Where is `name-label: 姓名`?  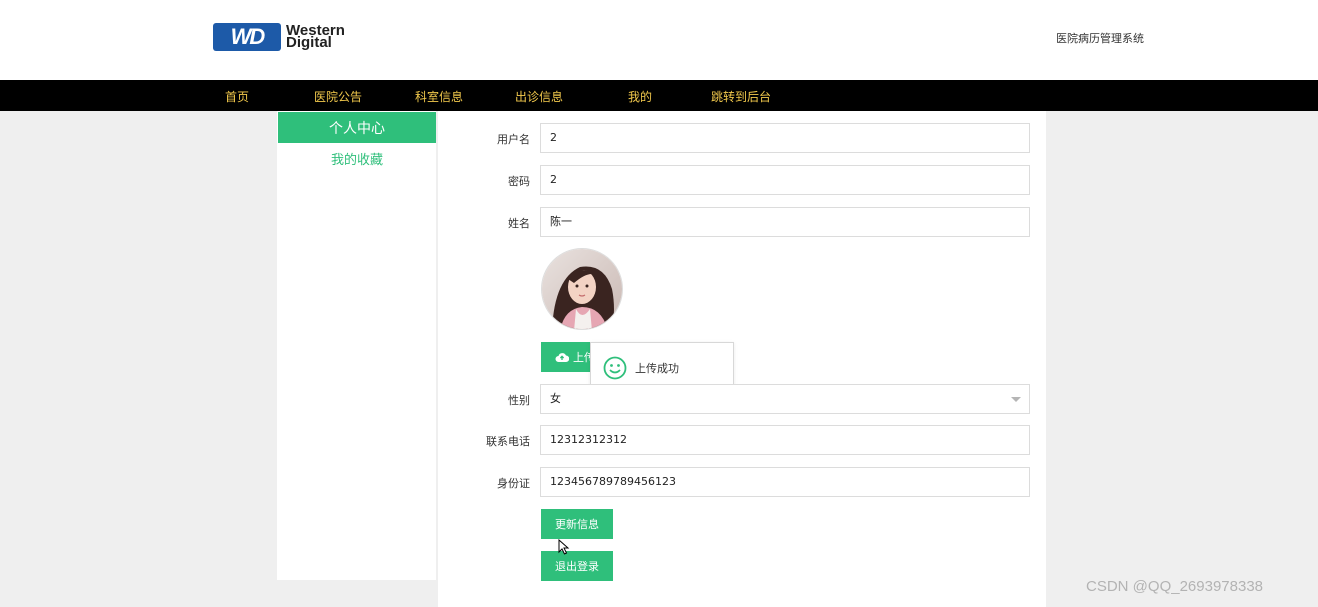 name-label: 姓名 is located at coordinates (519, 223).